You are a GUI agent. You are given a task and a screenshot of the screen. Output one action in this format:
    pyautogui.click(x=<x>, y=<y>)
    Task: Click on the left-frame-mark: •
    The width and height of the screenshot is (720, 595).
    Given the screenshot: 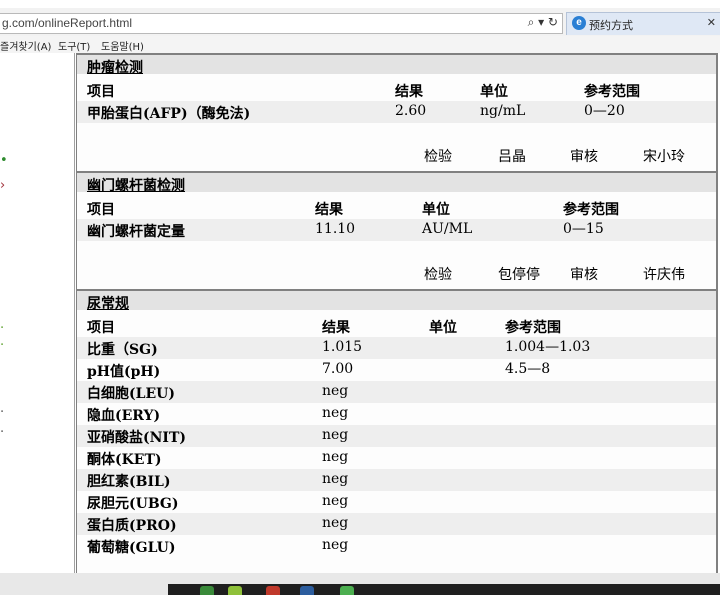 What is the action you would take?
    pyautogui.click(x=4, y=160)
    